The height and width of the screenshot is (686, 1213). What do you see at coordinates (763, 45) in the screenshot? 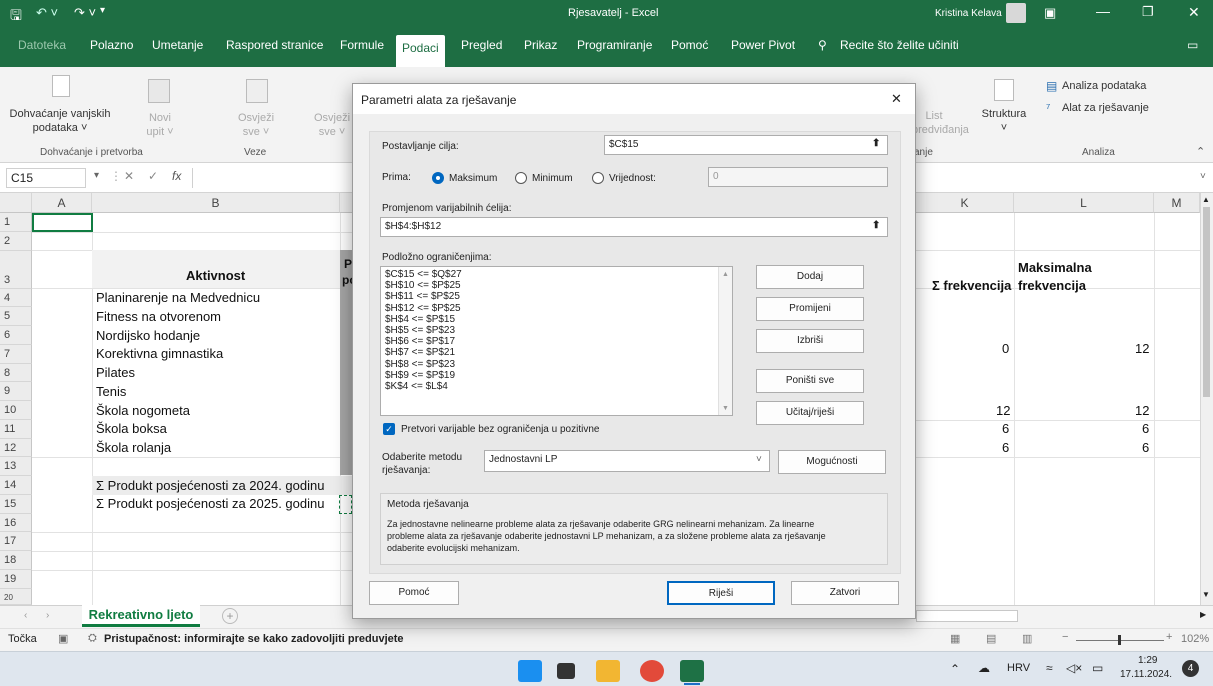
I see `tab-power-pivot: Power Pivot` at bounding box center [763, 45].